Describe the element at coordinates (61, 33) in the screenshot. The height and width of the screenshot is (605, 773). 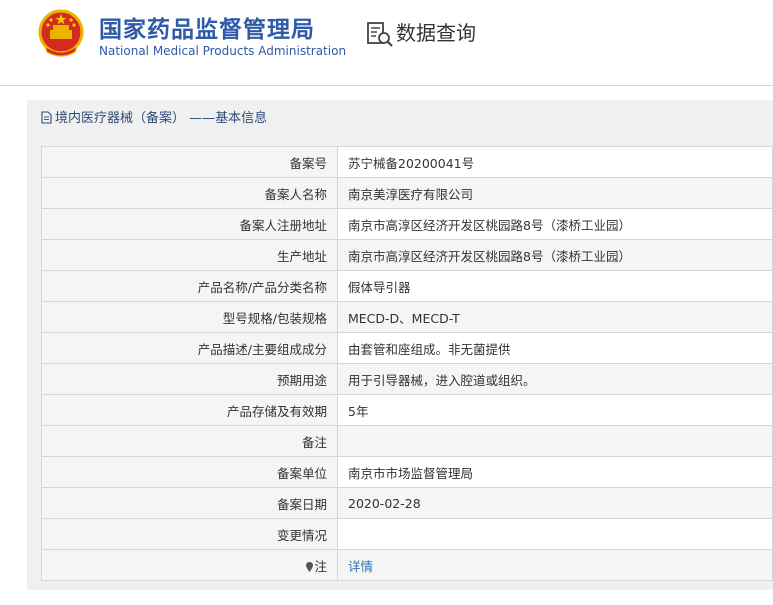
I see `national-emblem-icon` at that location.